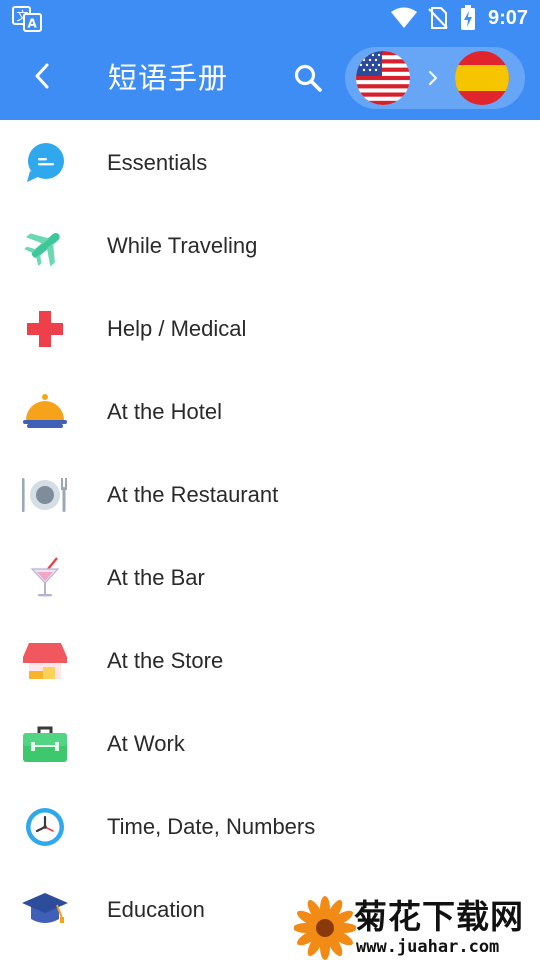 The image size is (540, 960). Describe the element at coordinates (45, 495) in the screenshot. I see `plate-cutlery-icon` at that location.